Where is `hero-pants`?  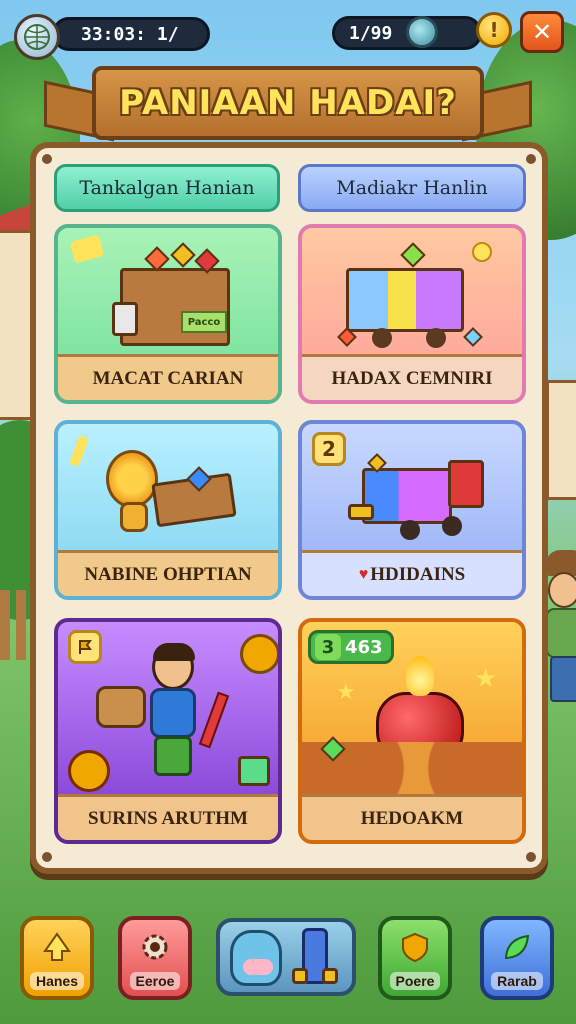 hero-pants is located at coordinates (173, 756).